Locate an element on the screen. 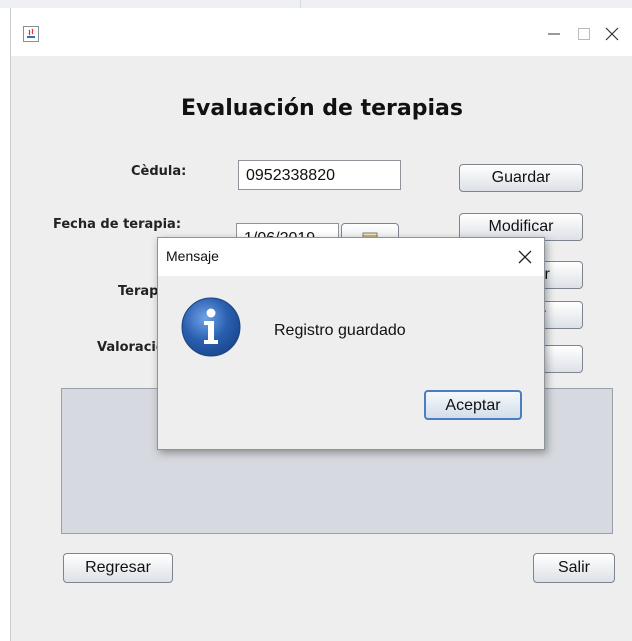  dialog-close-button is located at coordinates (525, 257).